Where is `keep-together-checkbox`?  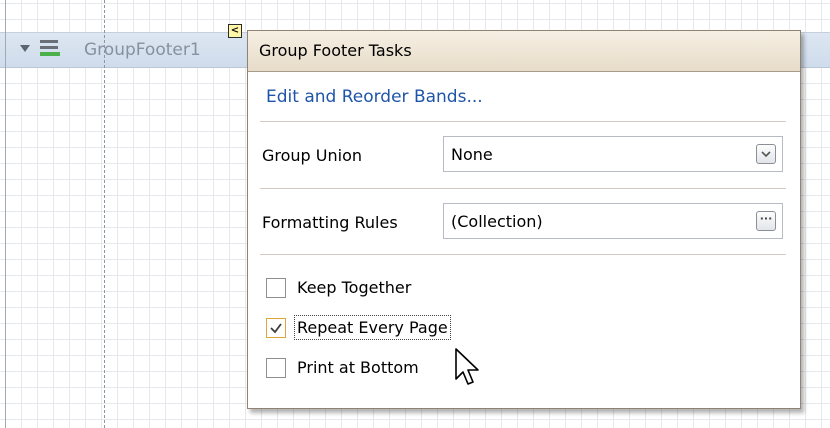
keep-together-checkbox is located at coordinates (276, 288).